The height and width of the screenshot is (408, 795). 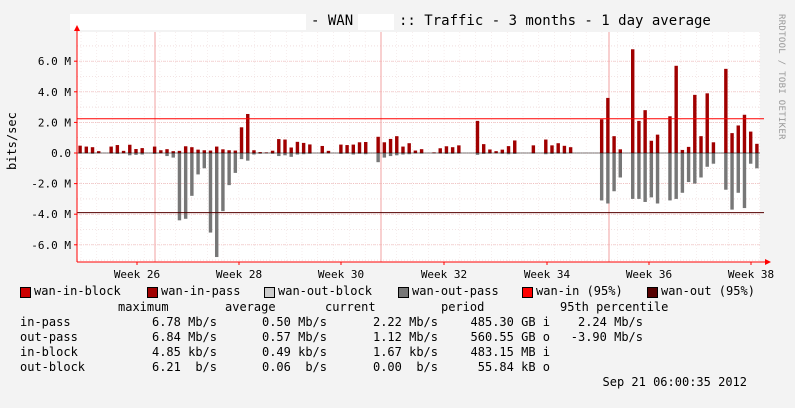 I want to click on y-tick-label: 0.0, so click(x=61, y=153).